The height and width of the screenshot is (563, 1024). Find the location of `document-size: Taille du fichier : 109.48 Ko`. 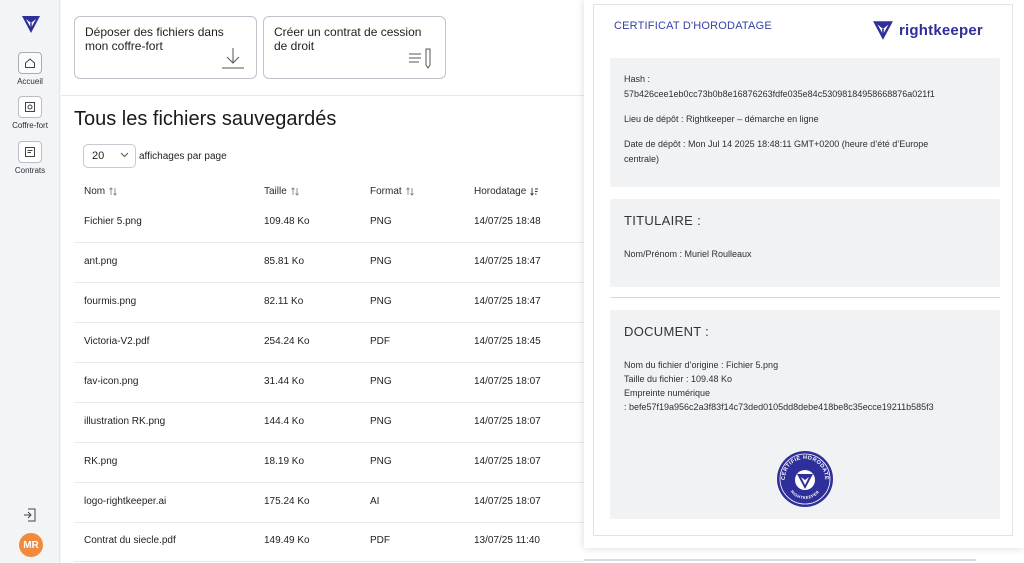

document-size: Taille du fichier : 109.48 Ko is located at coordinates (678, 379).